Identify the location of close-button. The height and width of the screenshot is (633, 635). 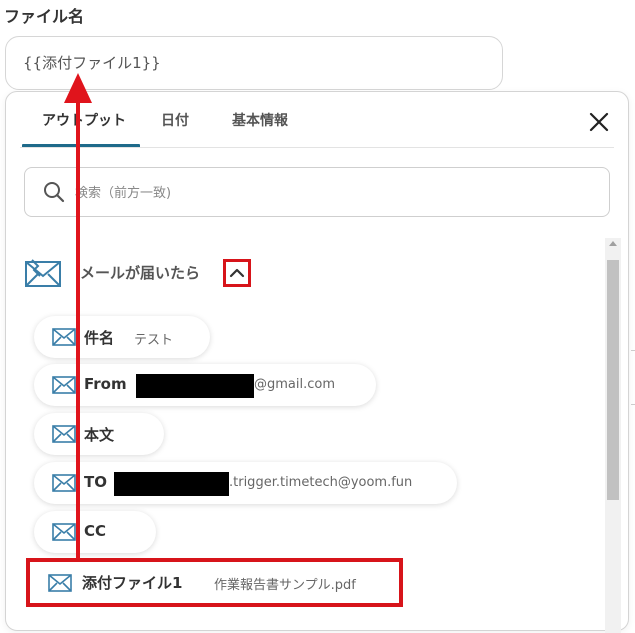
(599, 122).